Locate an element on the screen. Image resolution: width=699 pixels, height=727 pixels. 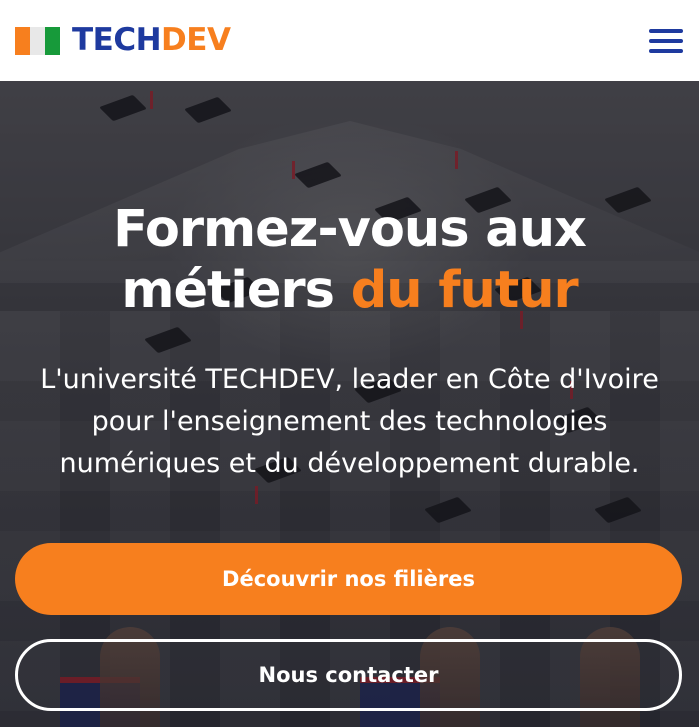
logo-tech-text: TECH is located at coordinates (117, 40).